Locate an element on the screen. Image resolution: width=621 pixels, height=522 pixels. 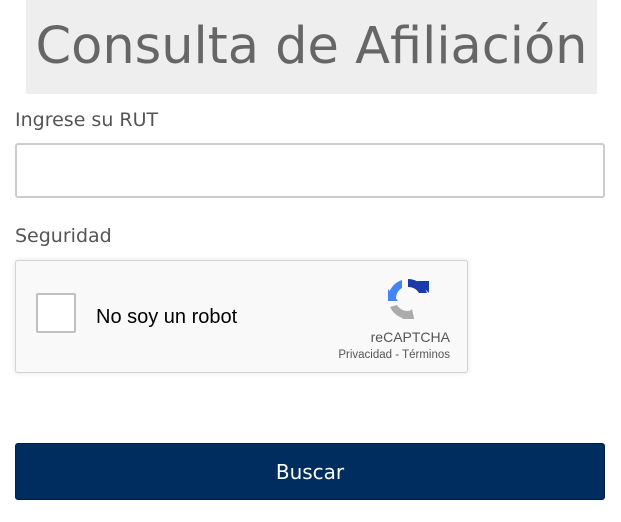
recaptcha-checkbox is located at coordinates (56, 313).